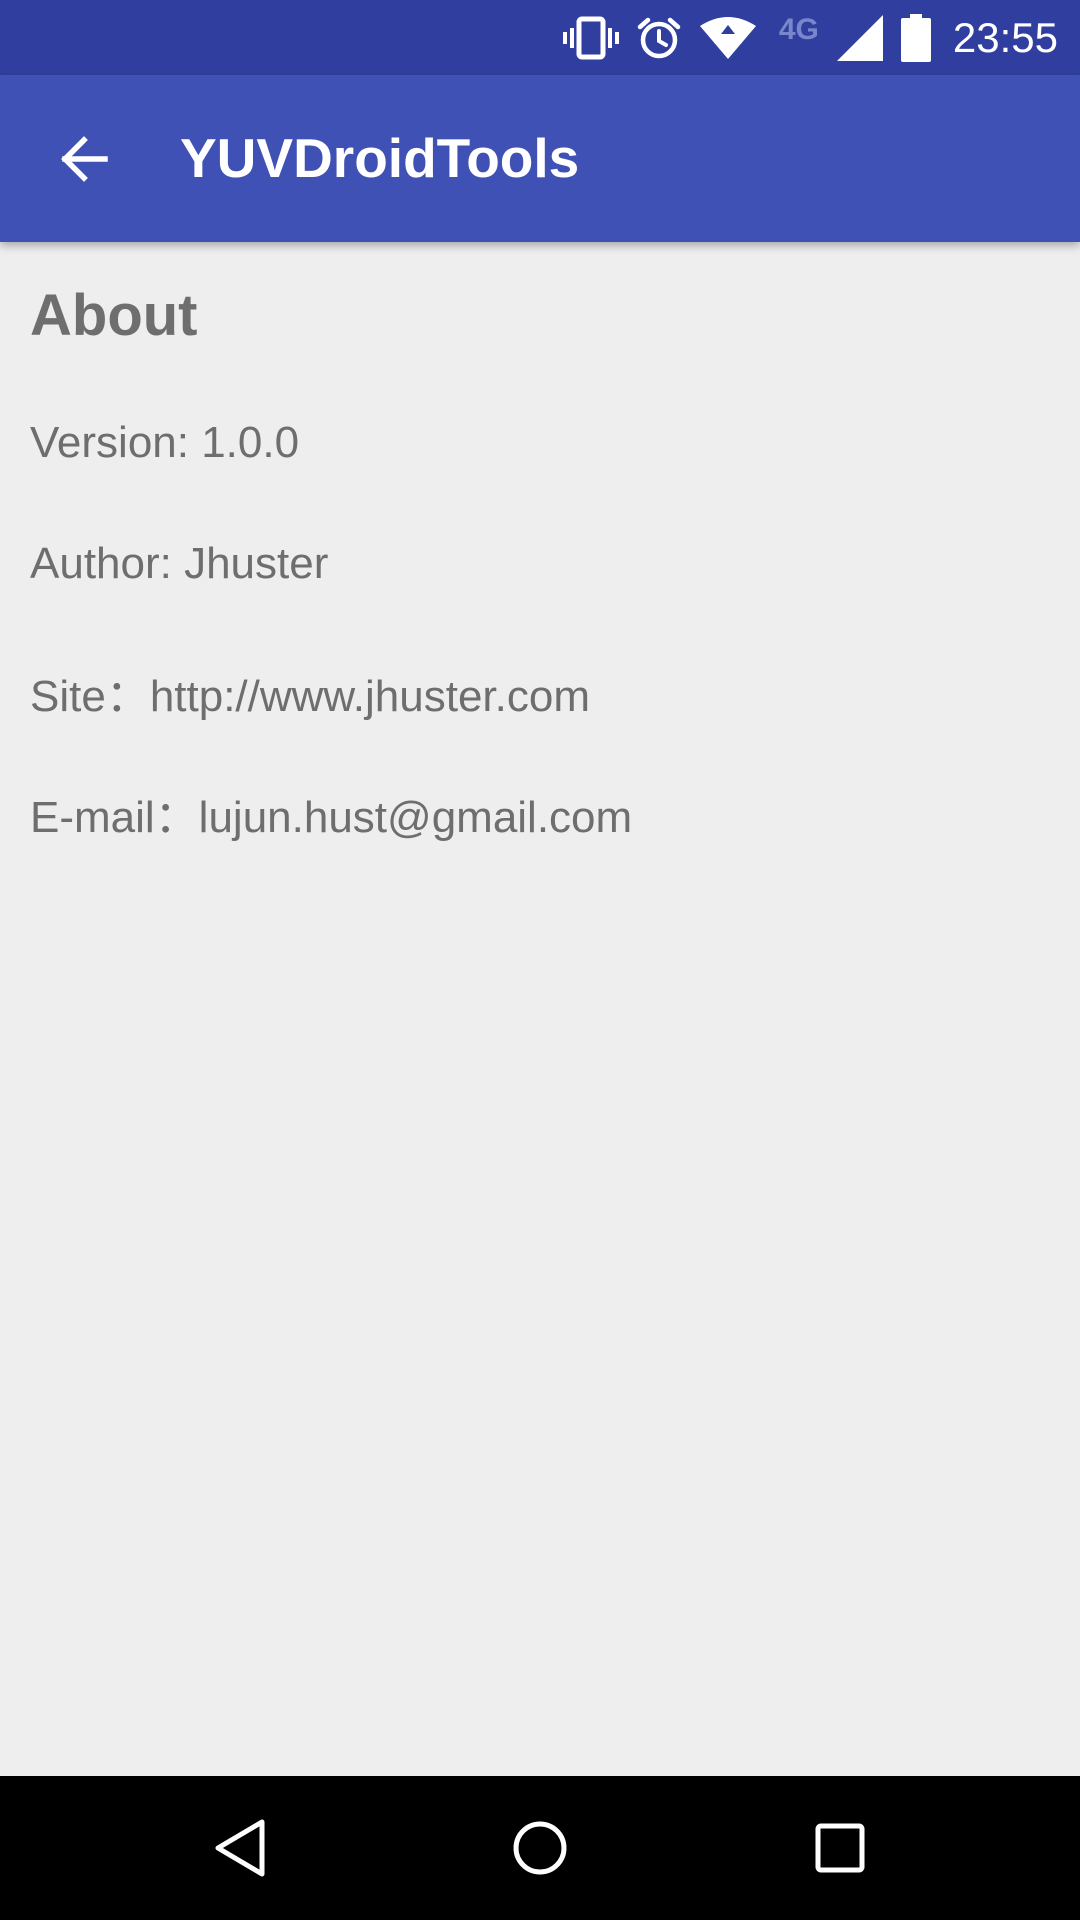 This screenshot has width=1080, height=1920. Describe the element at coordinates (179, 563) in the screenshot. I see `author-text: Author: Jhuster` at that location.